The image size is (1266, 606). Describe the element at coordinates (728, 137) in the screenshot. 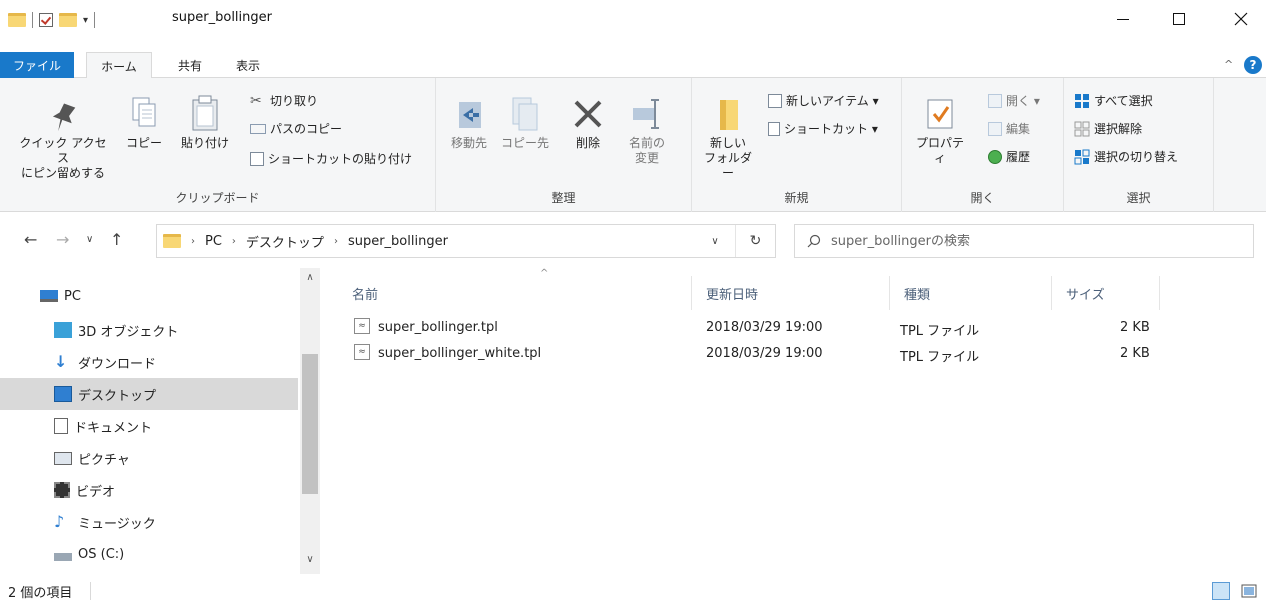

I see `new-folder-button: 新しい フォルダー` at that location.